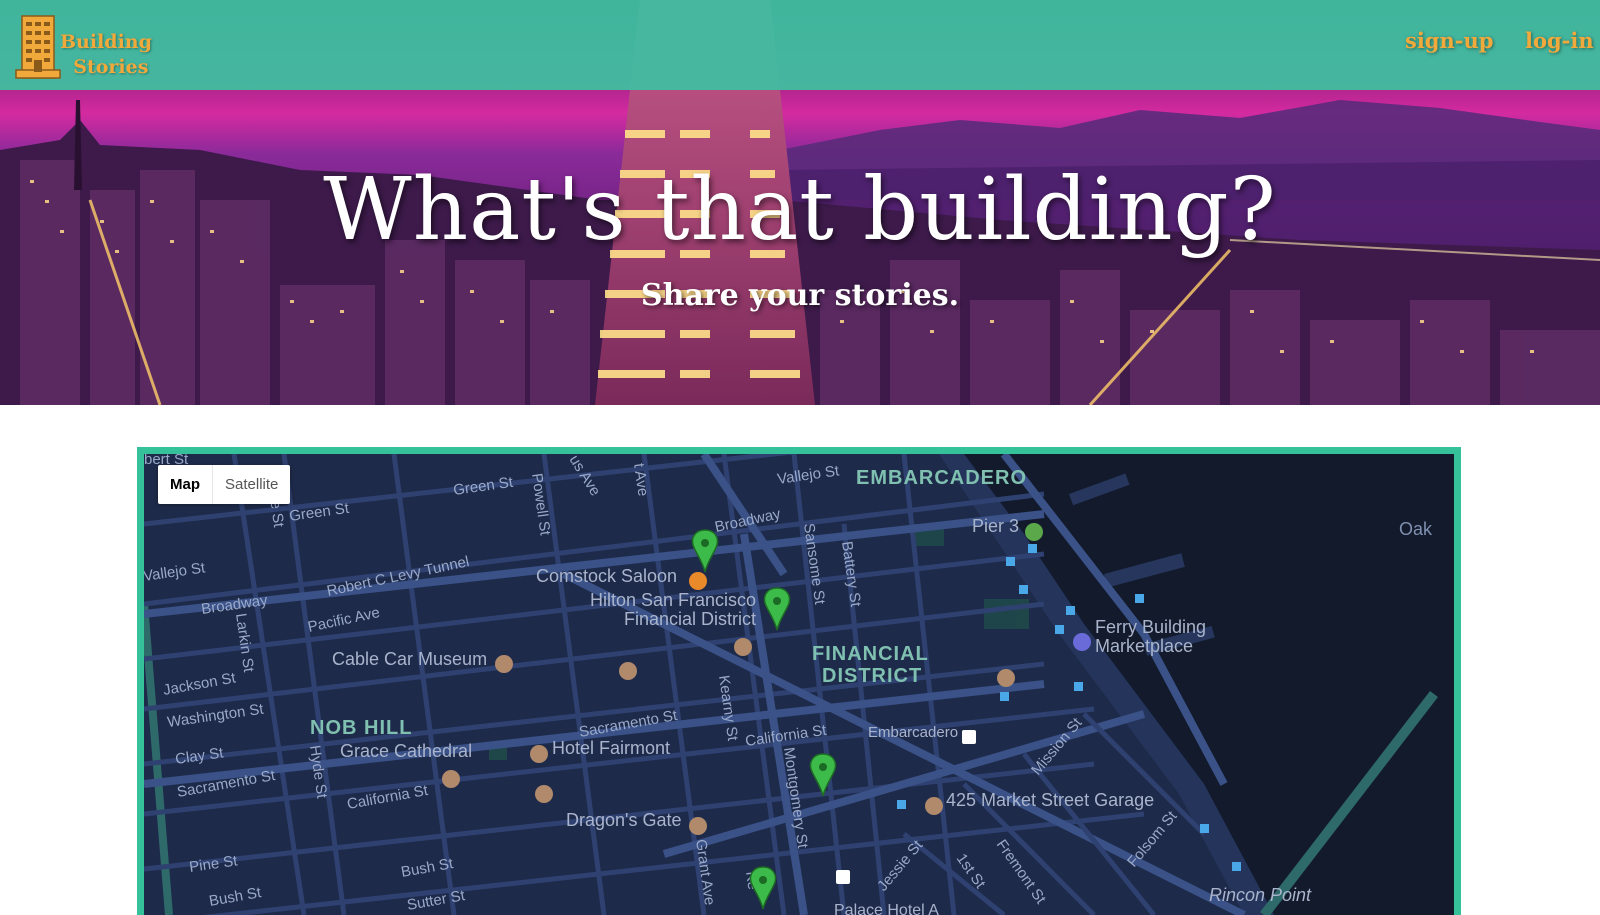 The height and width of the screenshot is (915, 1600). Describe the element at coordinates (1034, 532) in the screenshot. I see `ferry-poi-icon` at that location.